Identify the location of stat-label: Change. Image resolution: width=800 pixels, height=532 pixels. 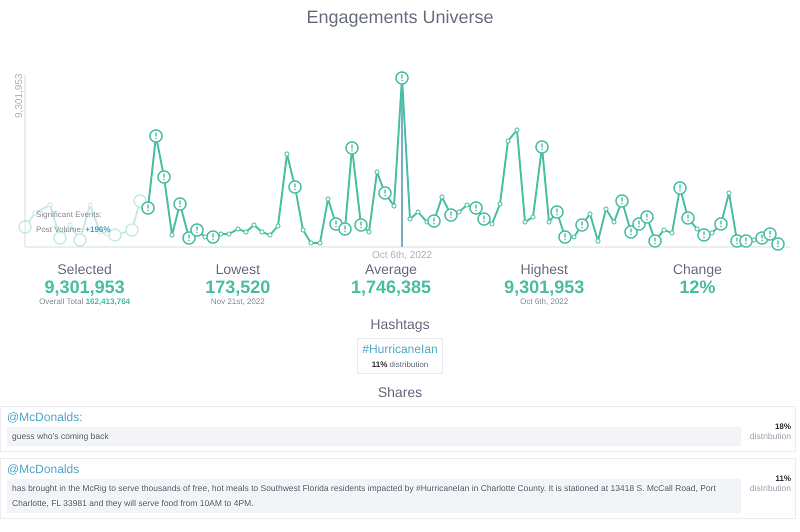
(697, 269).